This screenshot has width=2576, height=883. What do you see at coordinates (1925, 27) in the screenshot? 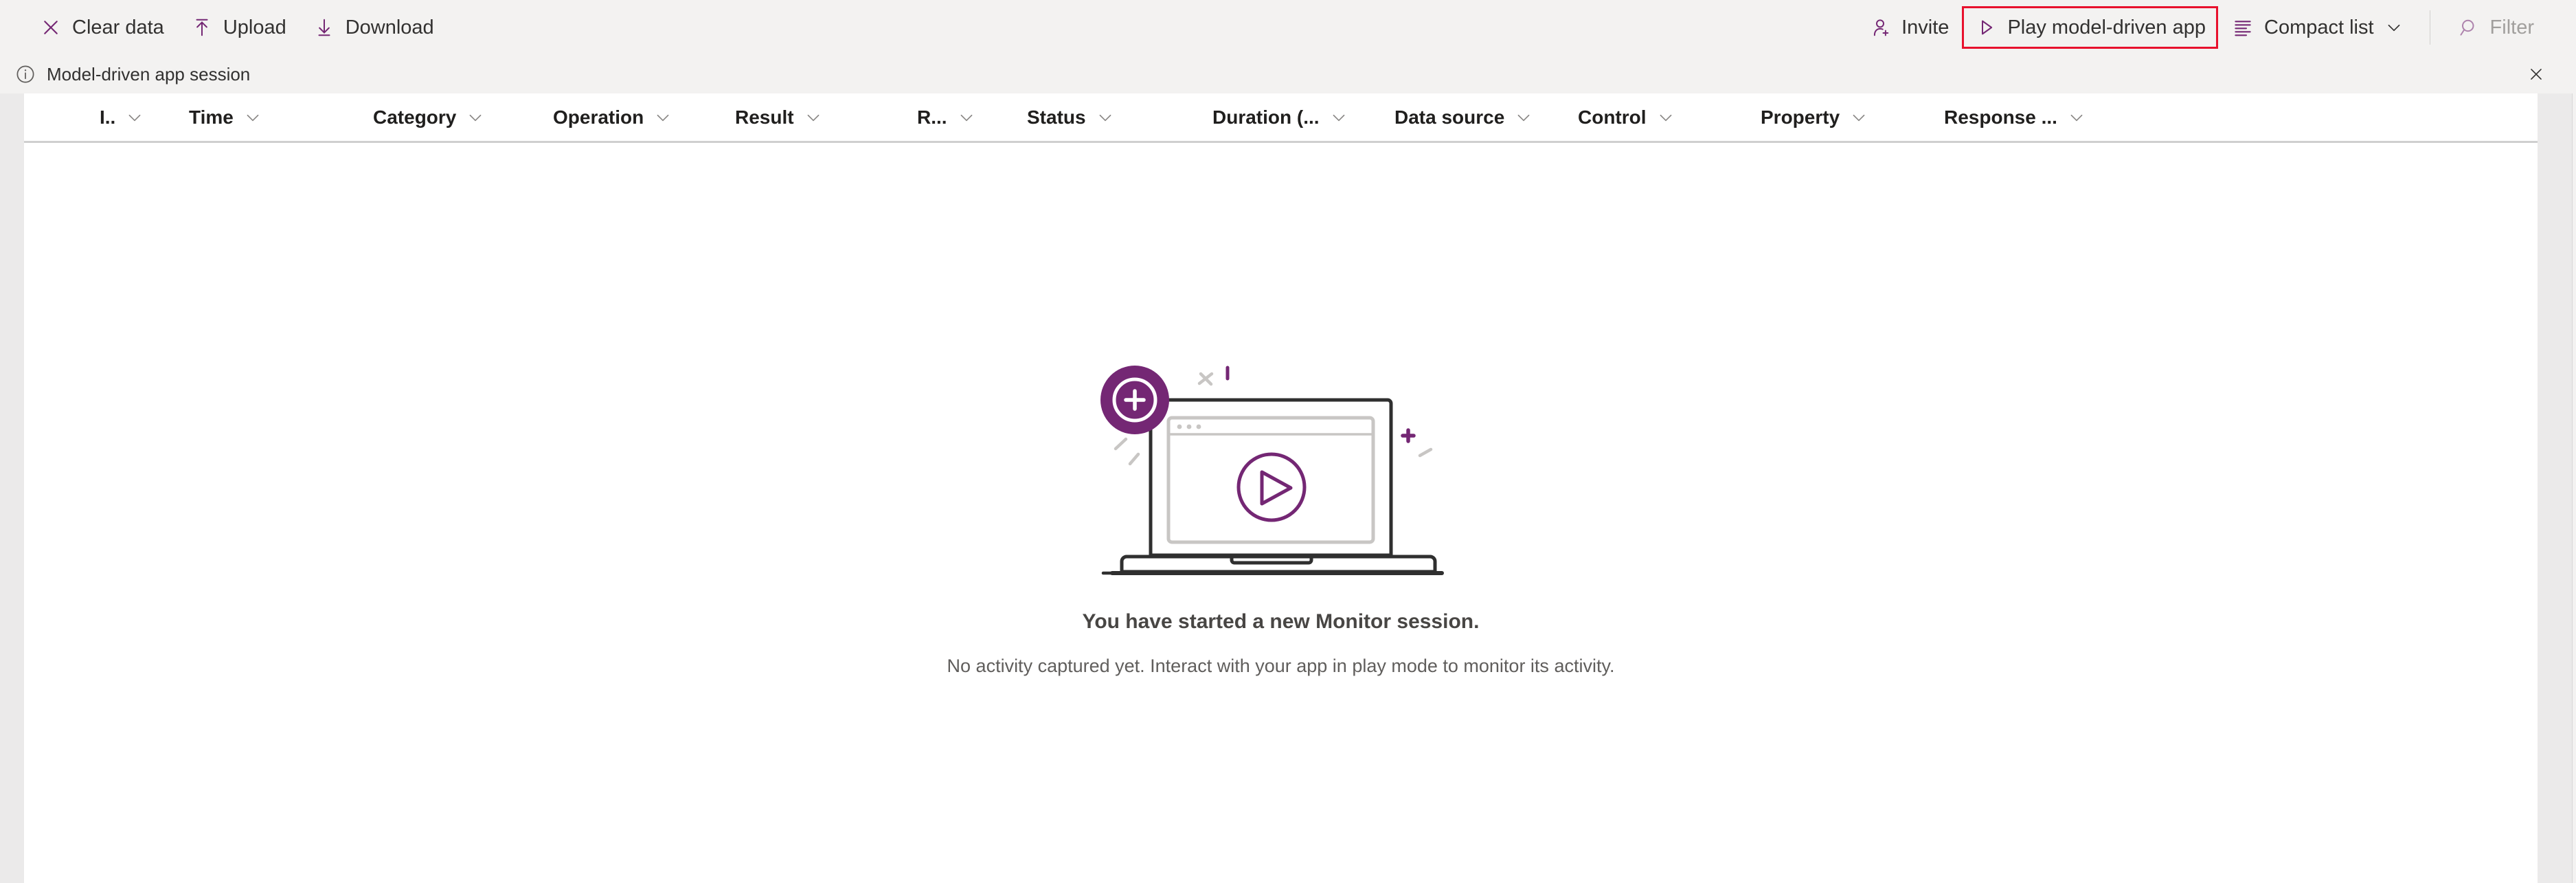
I see `invite-label: Invite` at bounding box center [1925, 27].